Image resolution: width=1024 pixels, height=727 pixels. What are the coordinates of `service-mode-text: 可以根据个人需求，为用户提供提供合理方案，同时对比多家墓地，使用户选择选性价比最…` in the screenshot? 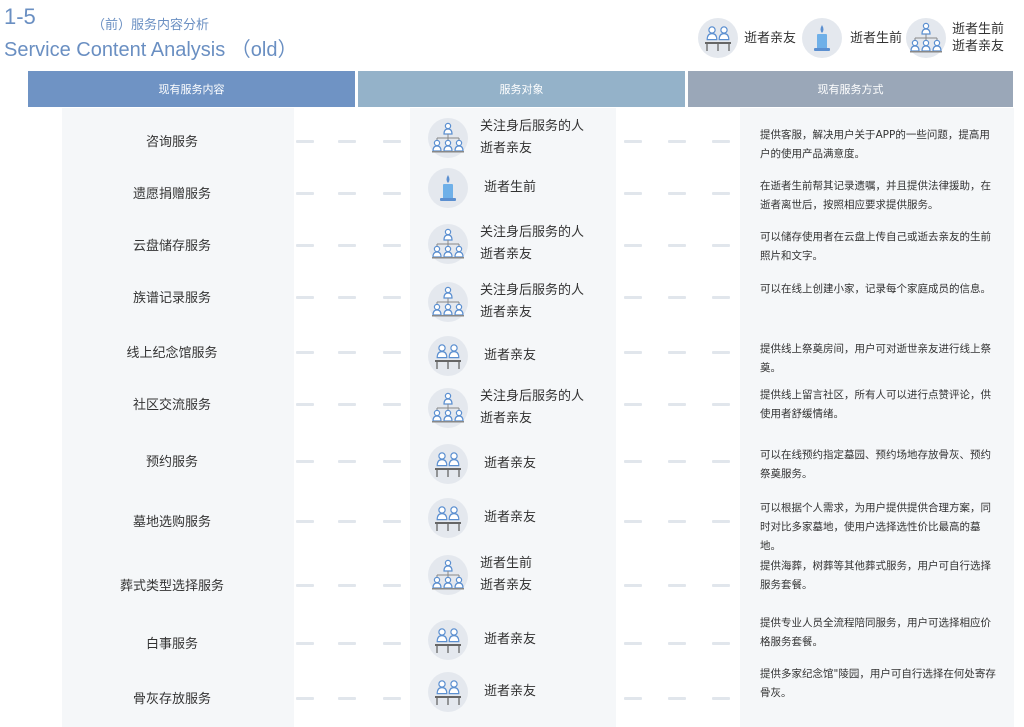 It's located at (875, 527).